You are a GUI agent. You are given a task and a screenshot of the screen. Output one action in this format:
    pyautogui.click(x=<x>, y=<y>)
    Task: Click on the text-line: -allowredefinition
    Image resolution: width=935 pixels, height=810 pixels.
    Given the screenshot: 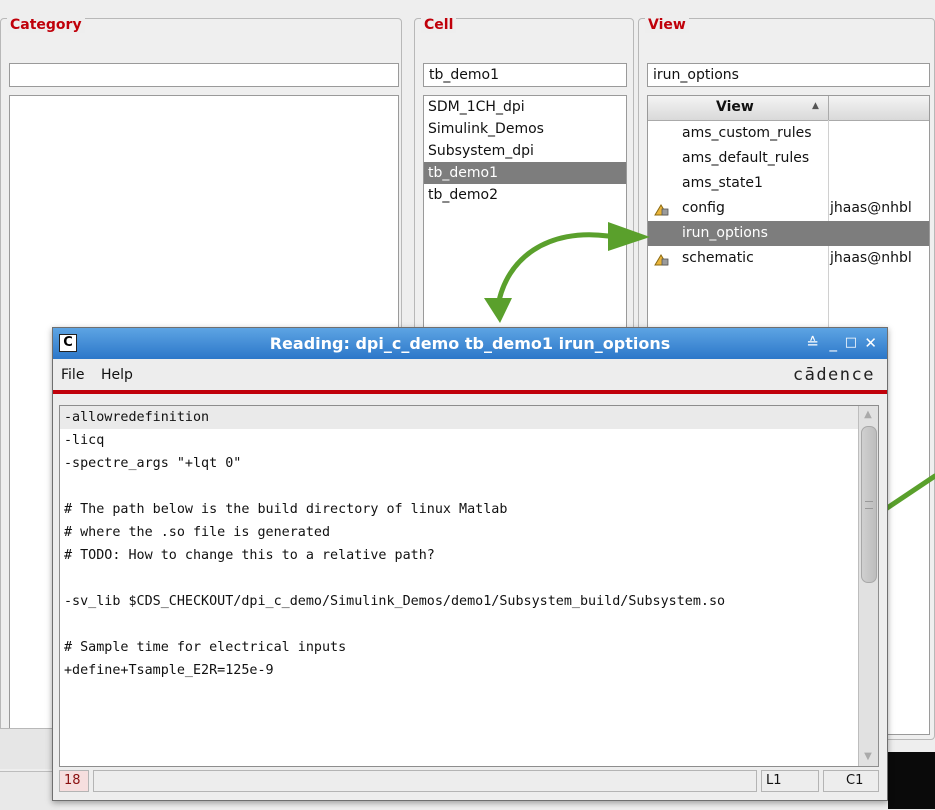 What is the action you would take?
    pyautogui.click(x=469, y=417)
    